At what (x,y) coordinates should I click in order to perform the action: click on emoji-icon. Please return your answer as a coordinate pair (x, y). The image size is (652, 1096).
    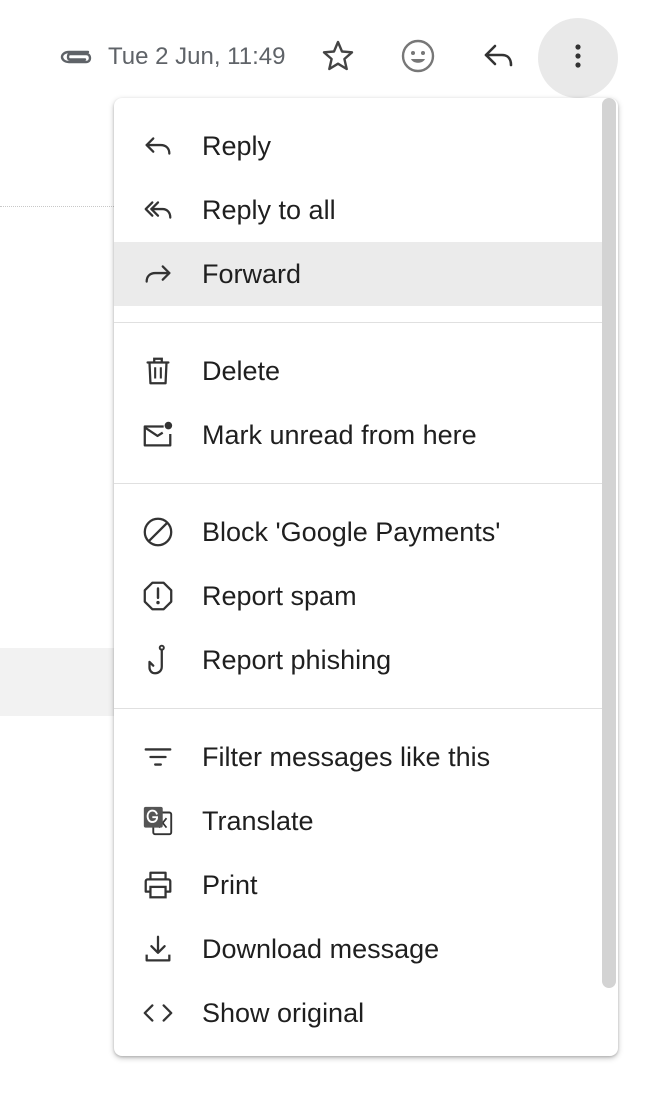
    Looking at the image, I should click on (418, 58).